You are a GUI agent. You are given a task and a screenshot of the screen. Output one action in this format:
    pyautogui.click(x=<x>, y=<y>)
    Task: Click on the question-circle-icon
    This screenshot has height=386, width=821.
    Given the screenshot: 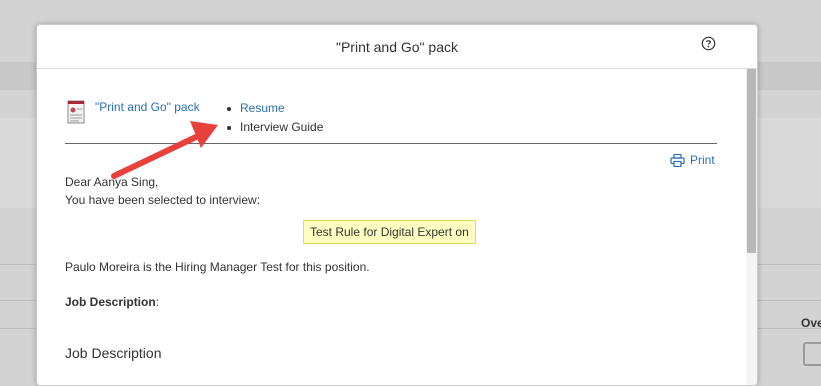 What is the action you would take?
    pyautogui.click(x=708, y=43)
    